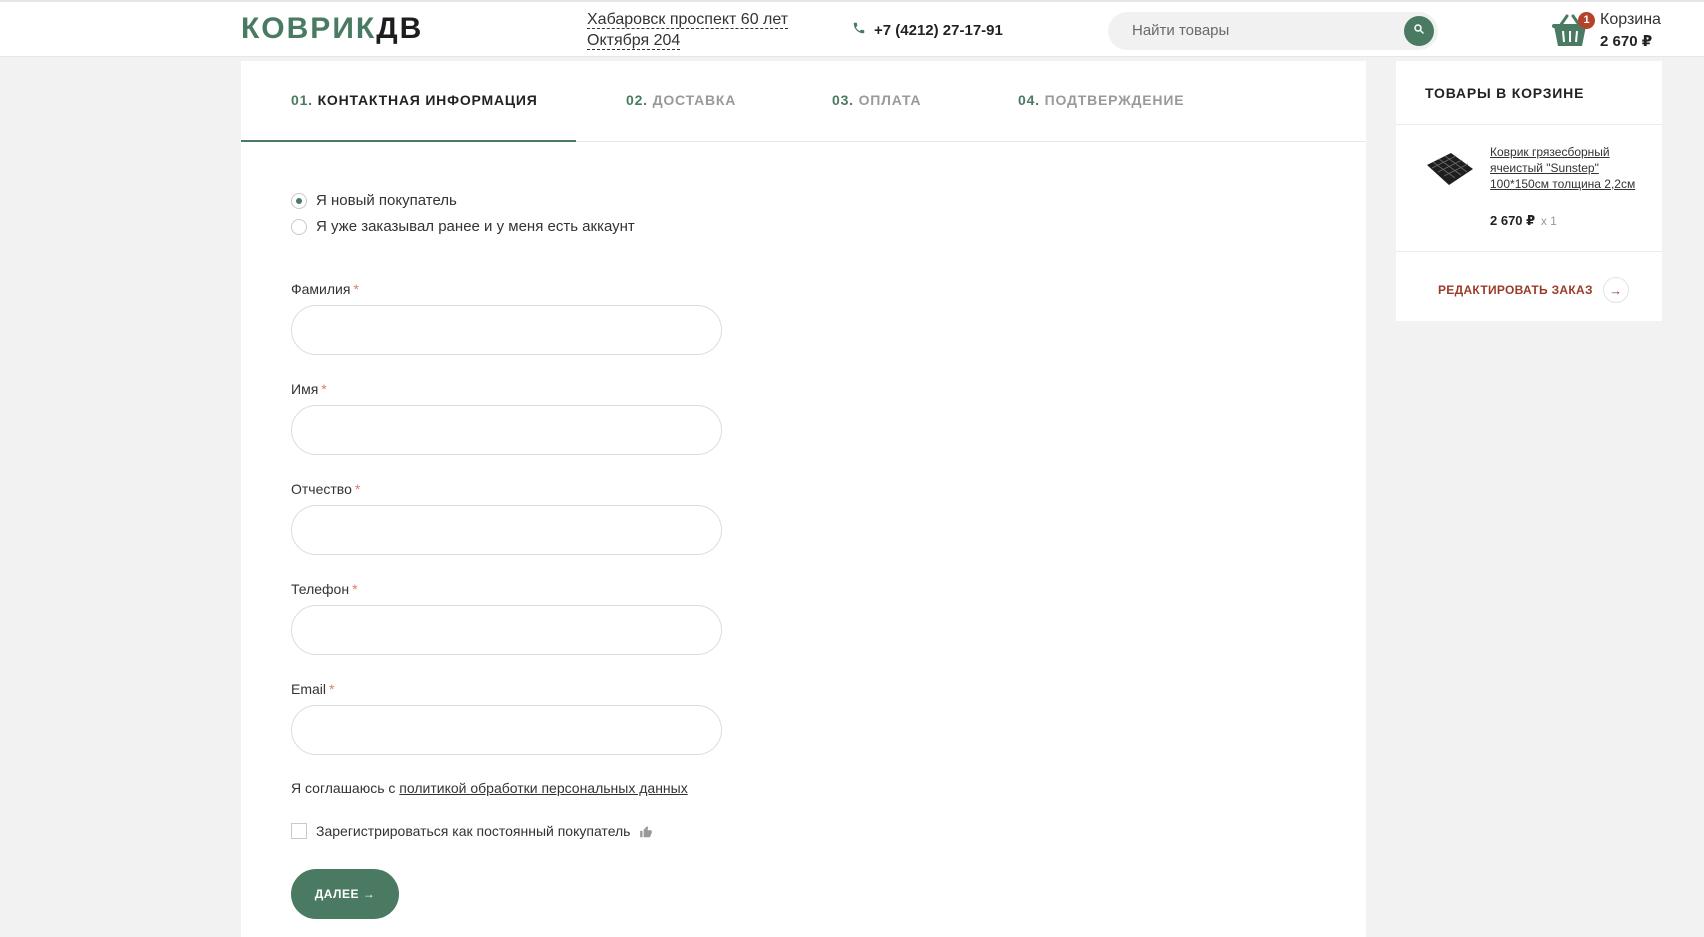  What do you see at coordinates (386, 200) in the screenshot?
I see `radio-label: Я новый покупатель` at bounding box center [386, 200].